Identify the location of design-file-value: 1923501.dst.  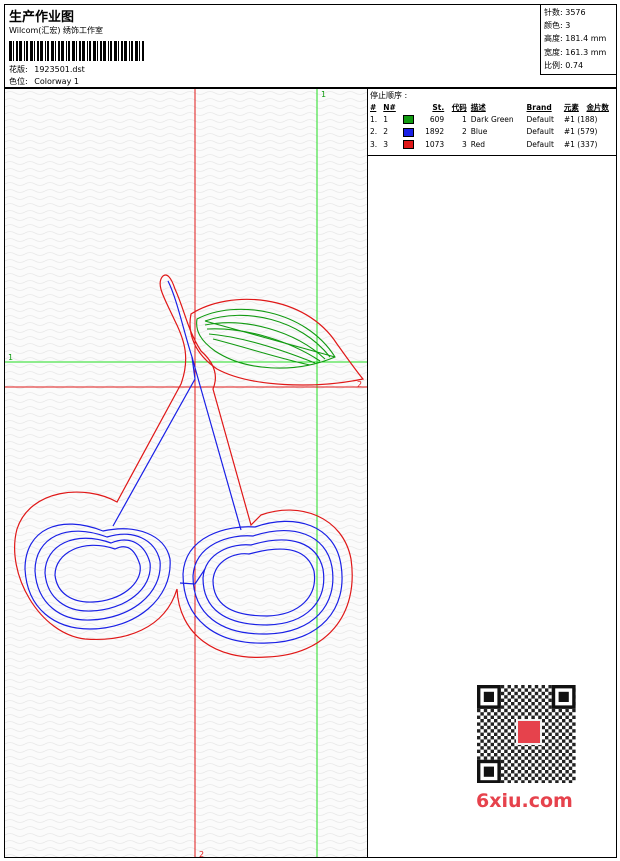
(59, 69).